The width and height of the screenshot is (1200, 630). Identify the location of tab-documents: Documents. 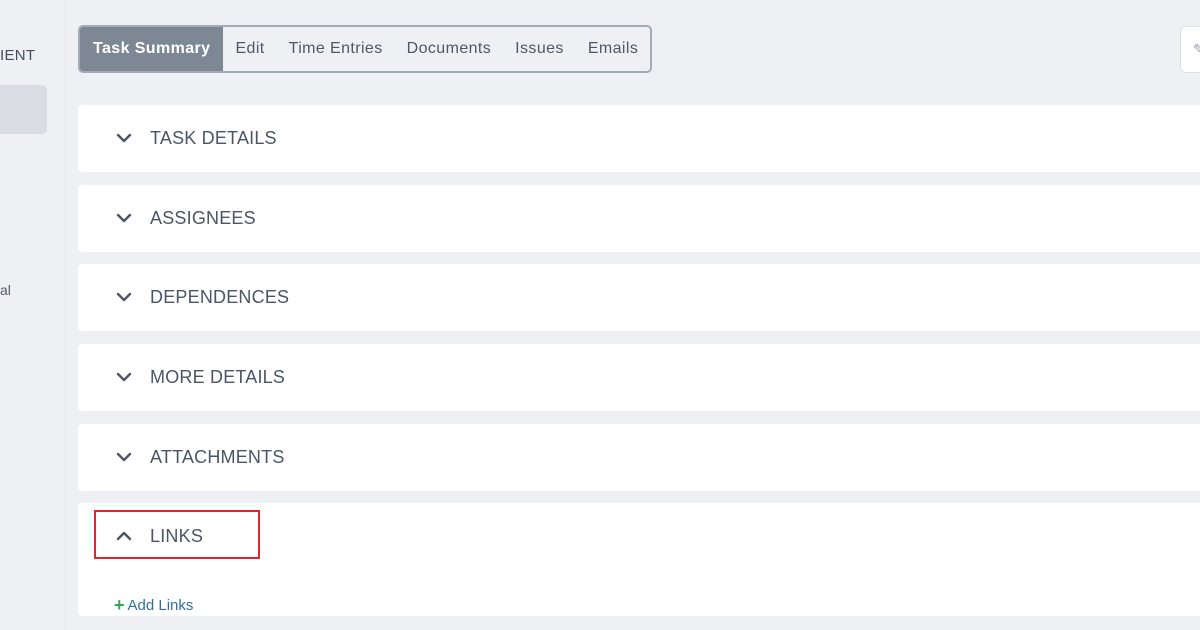
(449, 49).